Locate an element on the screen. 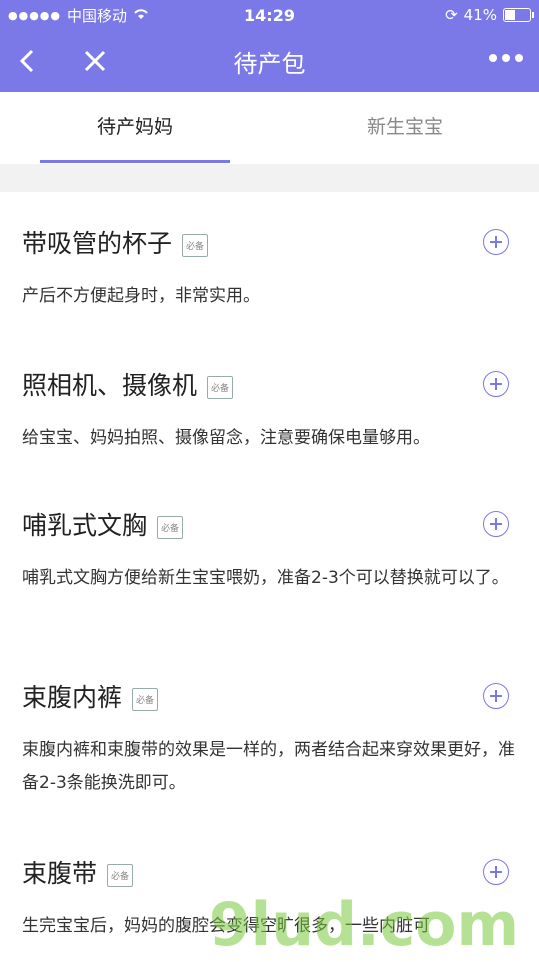 The image size is (539, 962). list-item: 照相机、摄像机 必备 给宝宝、妈妈拍照、摄像留念，注意要确保电量够用。 is located at coordinates (269, 404).